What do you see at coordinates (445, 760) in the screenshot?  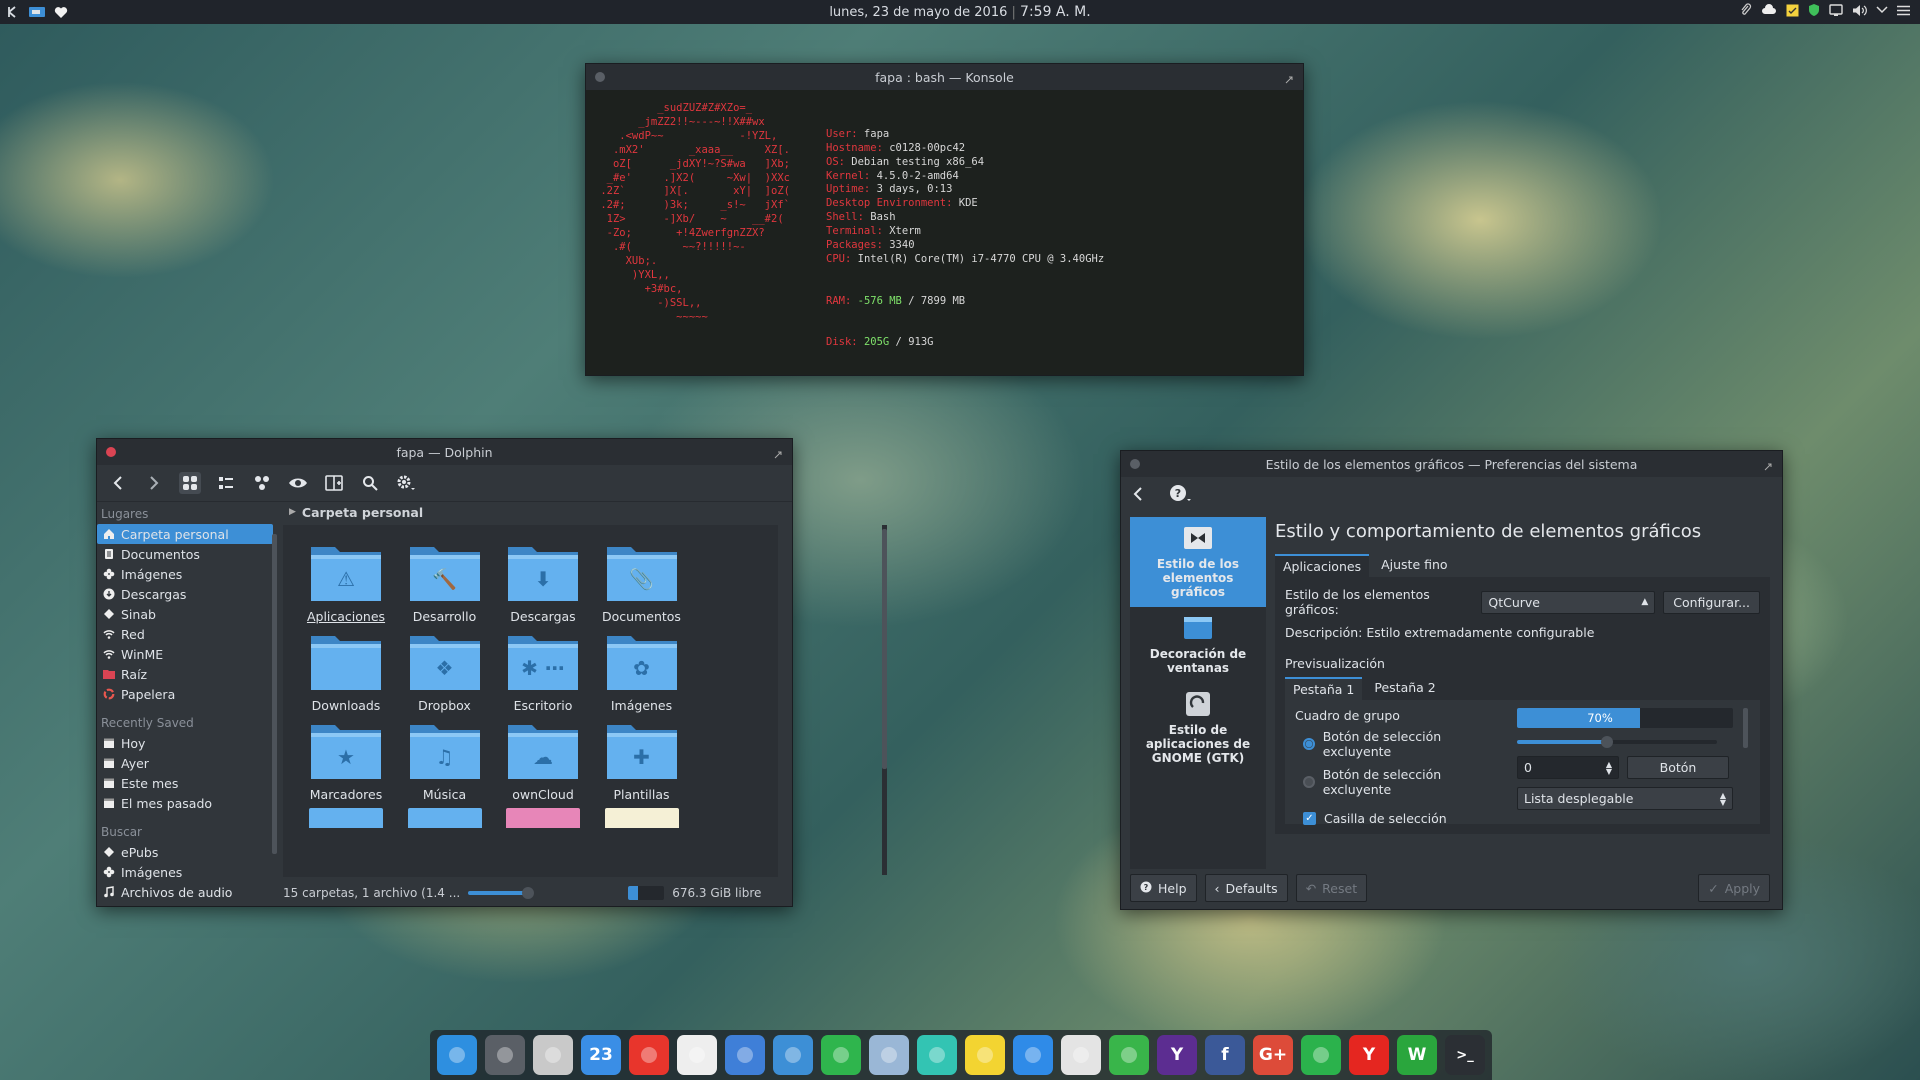 I see `folder-item: ♫ Música` at bounding box center [445, 760].